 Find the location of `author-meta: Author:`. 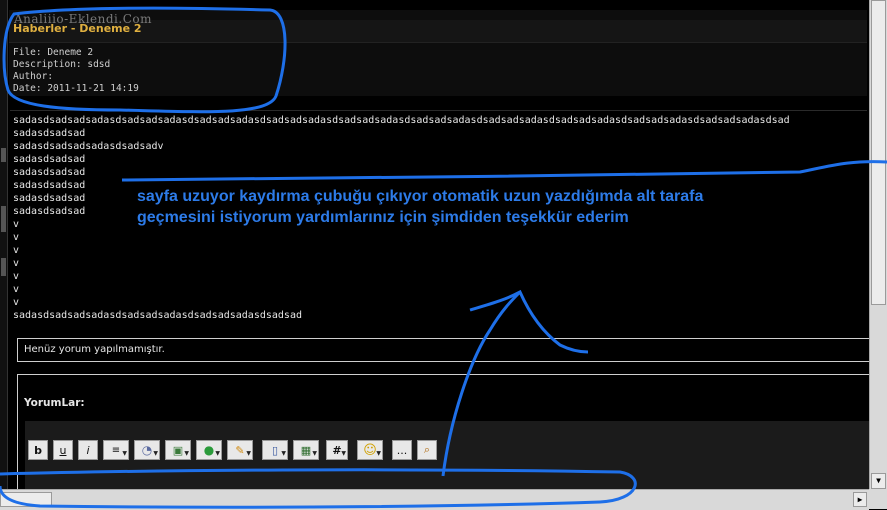

author-meta: Author: is located at coordinates (33, 76).